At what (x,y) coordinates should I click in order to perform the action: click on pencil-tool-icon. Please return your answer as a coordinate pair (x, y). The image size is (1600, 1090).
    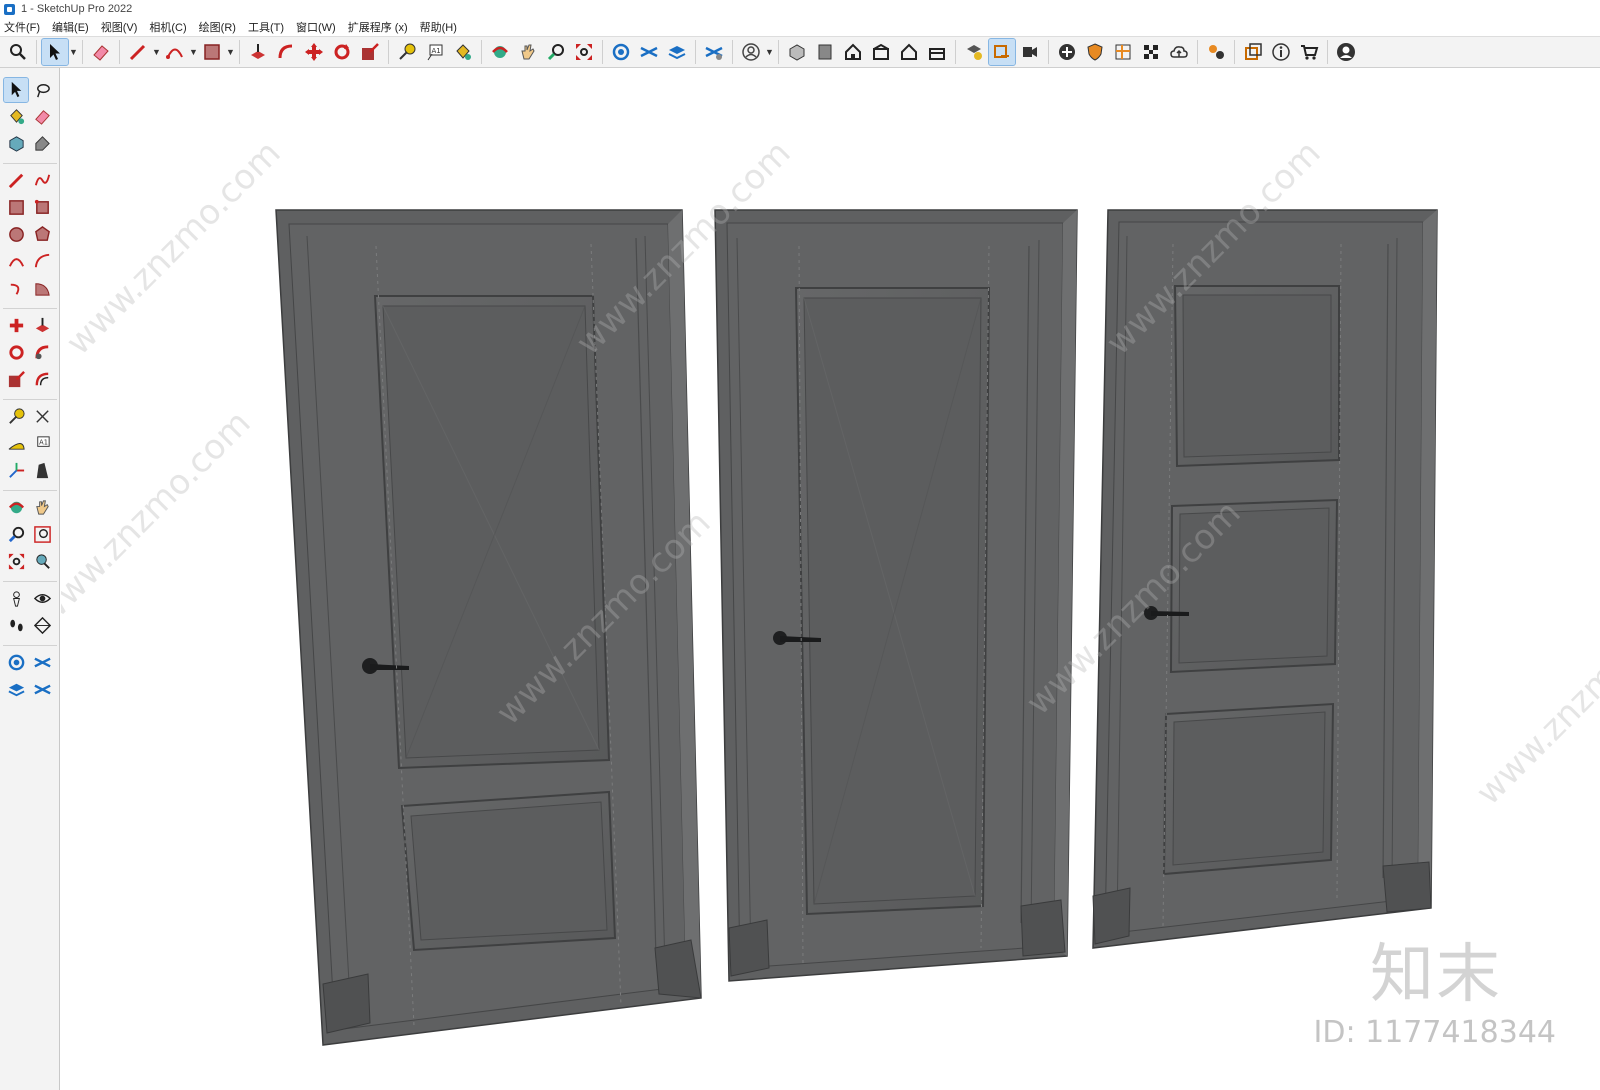
    Looking at the image, I should click on (138, 52).